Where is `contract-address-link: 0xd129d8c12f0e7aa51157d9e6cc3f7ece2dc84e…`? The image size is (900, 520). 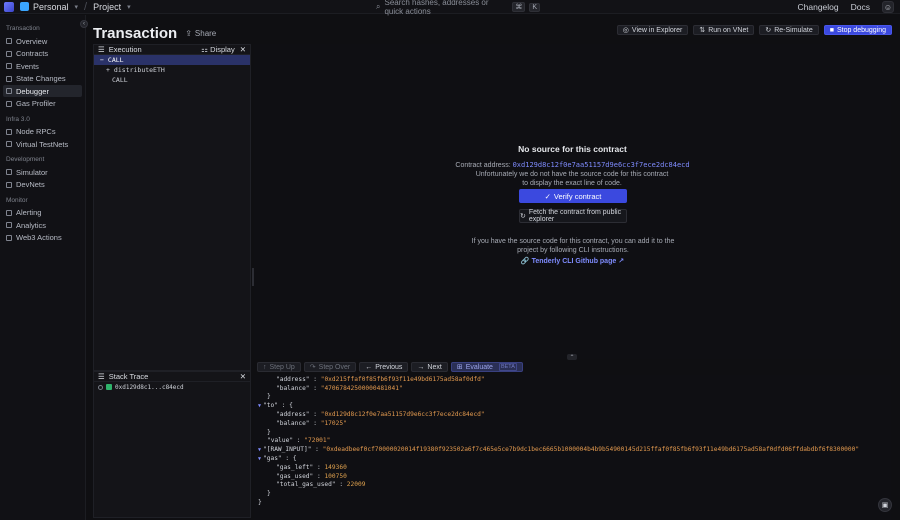 contract-address-link: 0xd129d8c12f0e7aa51157d9e6cc3f7ece2dc84e… is located at coordinates (601, 165).